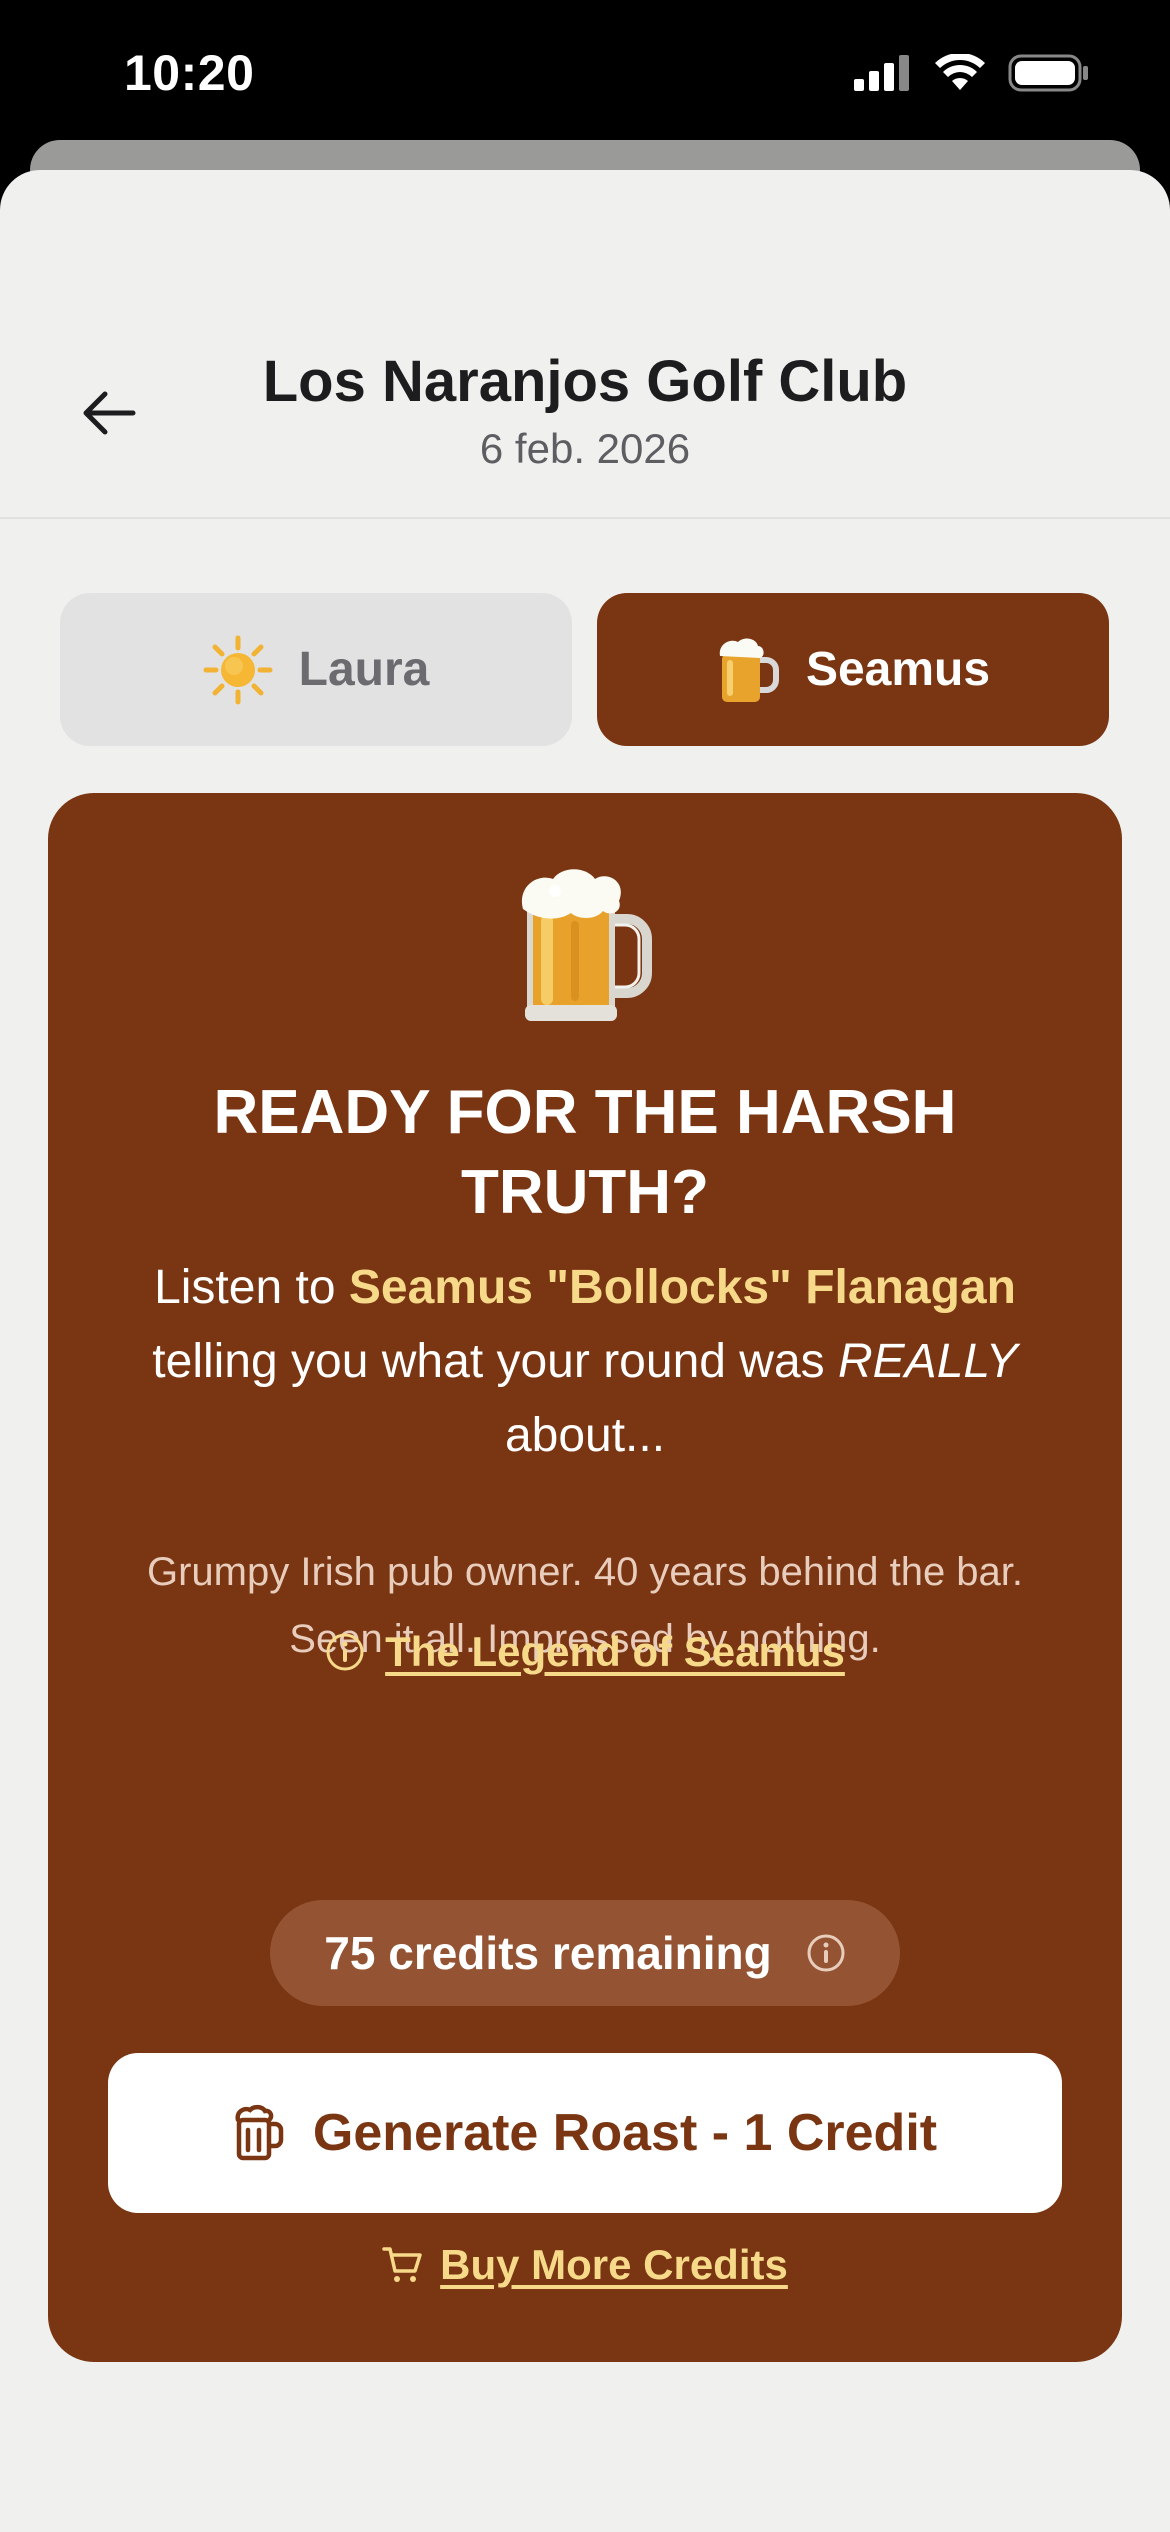 The height and width of the screenshot is (2532, 1170). I want to click on generate-roast-label: Generate Roast - 1 Credit, so click(625, 2133).